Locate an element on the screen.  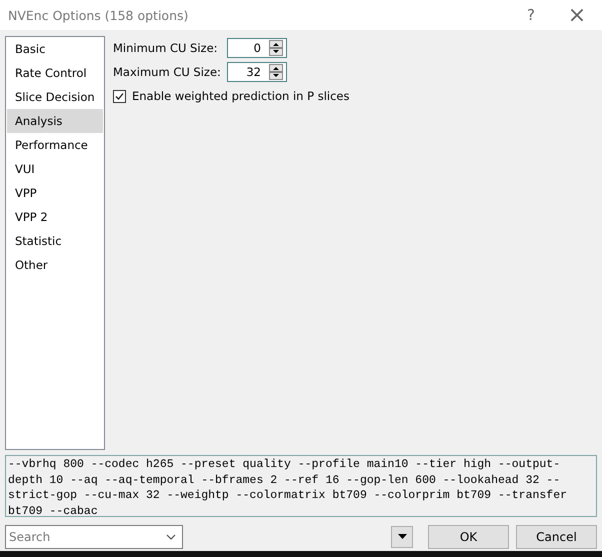
option-label: Maximum CU Size: is located at coordinates (167, 72).